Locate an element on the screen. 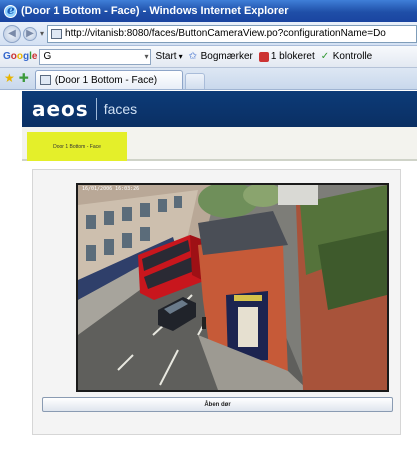  popup-blocked-label: 1 blokeret is located at coordinates (292, 56).